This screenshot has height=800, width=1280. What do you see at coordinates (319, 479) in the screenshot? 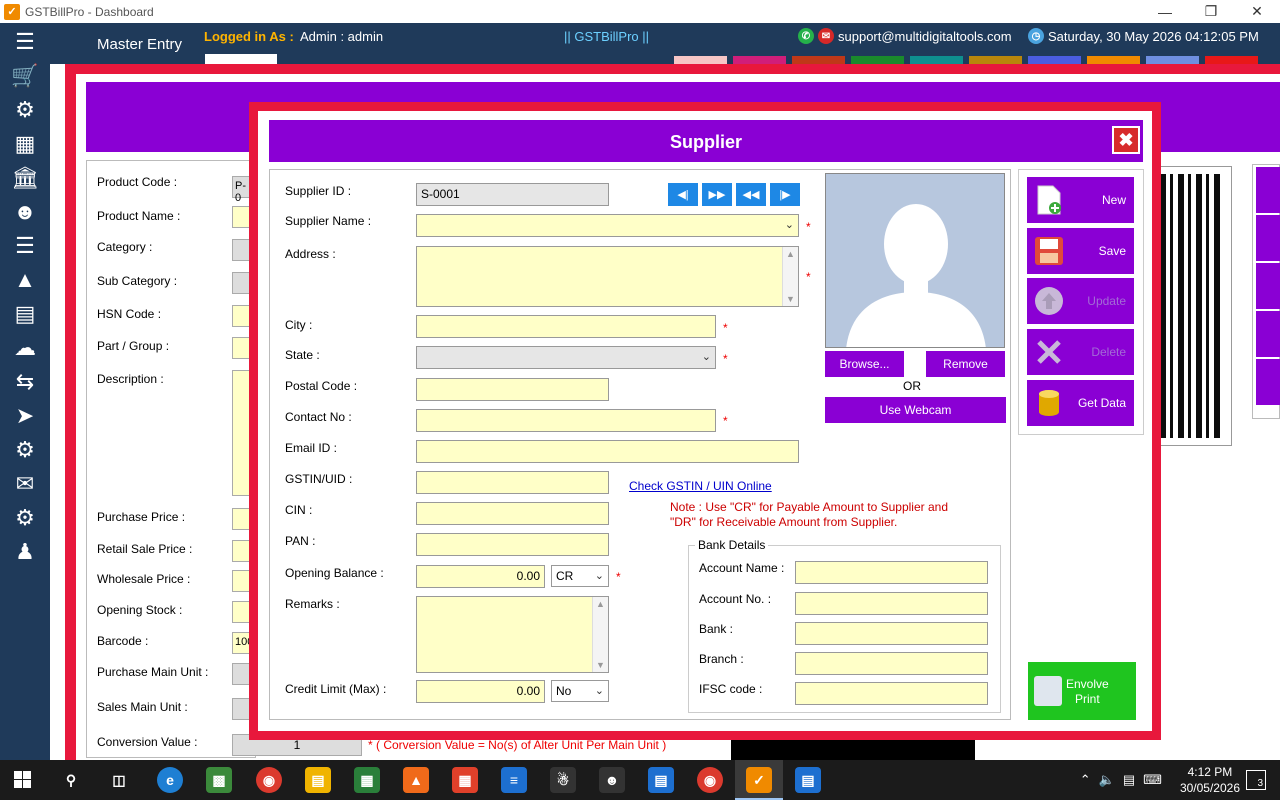
I see `gstin-label: GSTIN/UID :` at bounding box center [319, 479].